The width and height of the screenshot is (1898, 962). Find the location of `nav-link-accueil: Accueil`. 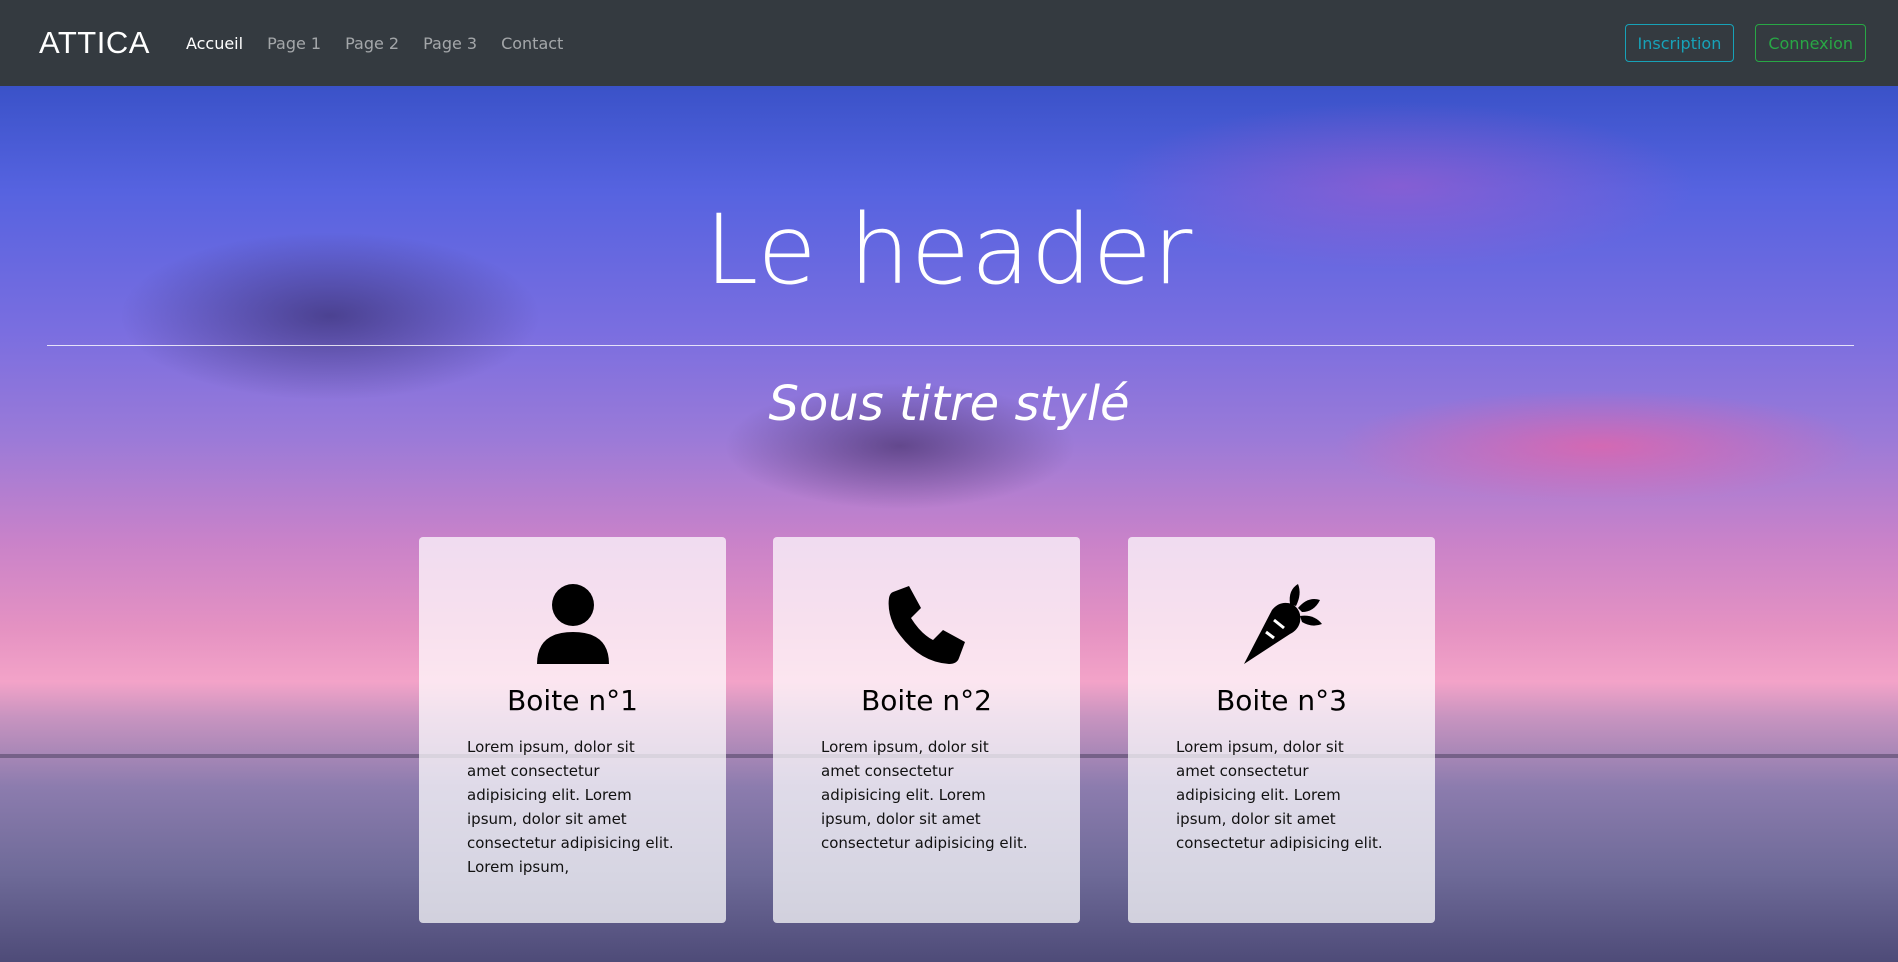

nav-link-accueil: Accueil is located at coordinates (214, 43).